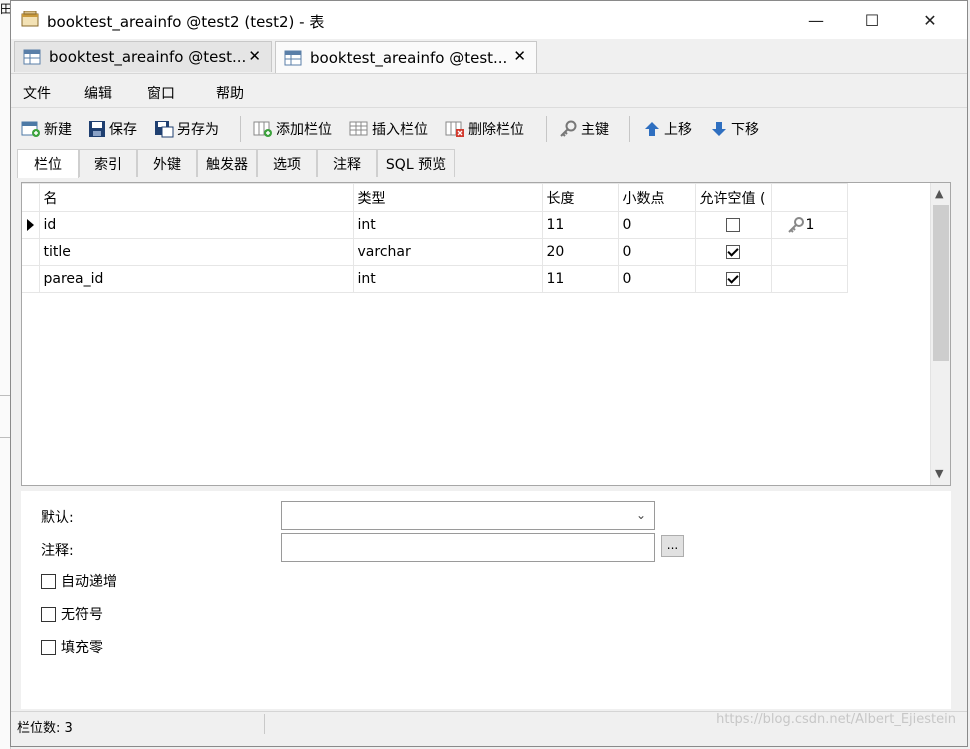  Describe the element at coordinates (447, 197) in the screenshot. I see `col-header-type: 类型` at that location.